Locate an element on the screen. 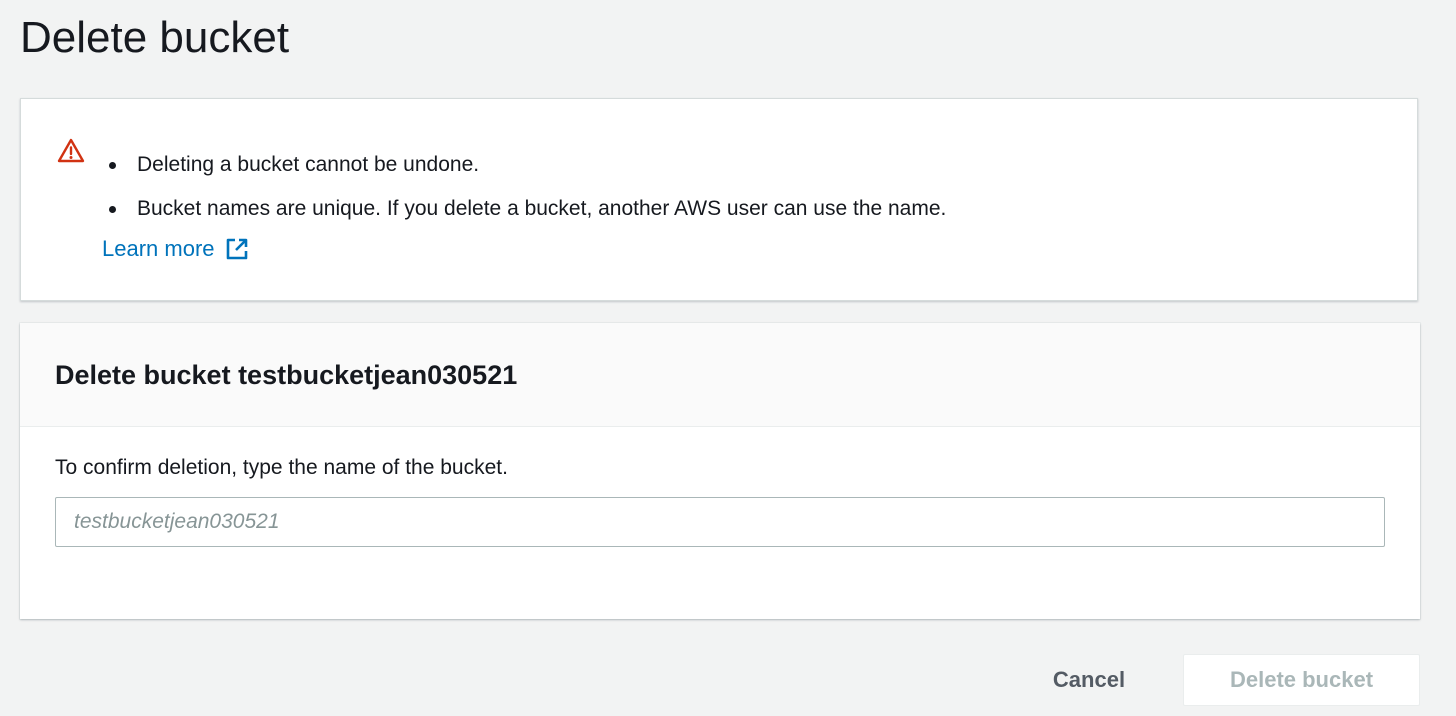 Image resolution: width=1456 pixels, height=716 pixels. cancel-button: Cancel is located at coordinates (1089, 680).